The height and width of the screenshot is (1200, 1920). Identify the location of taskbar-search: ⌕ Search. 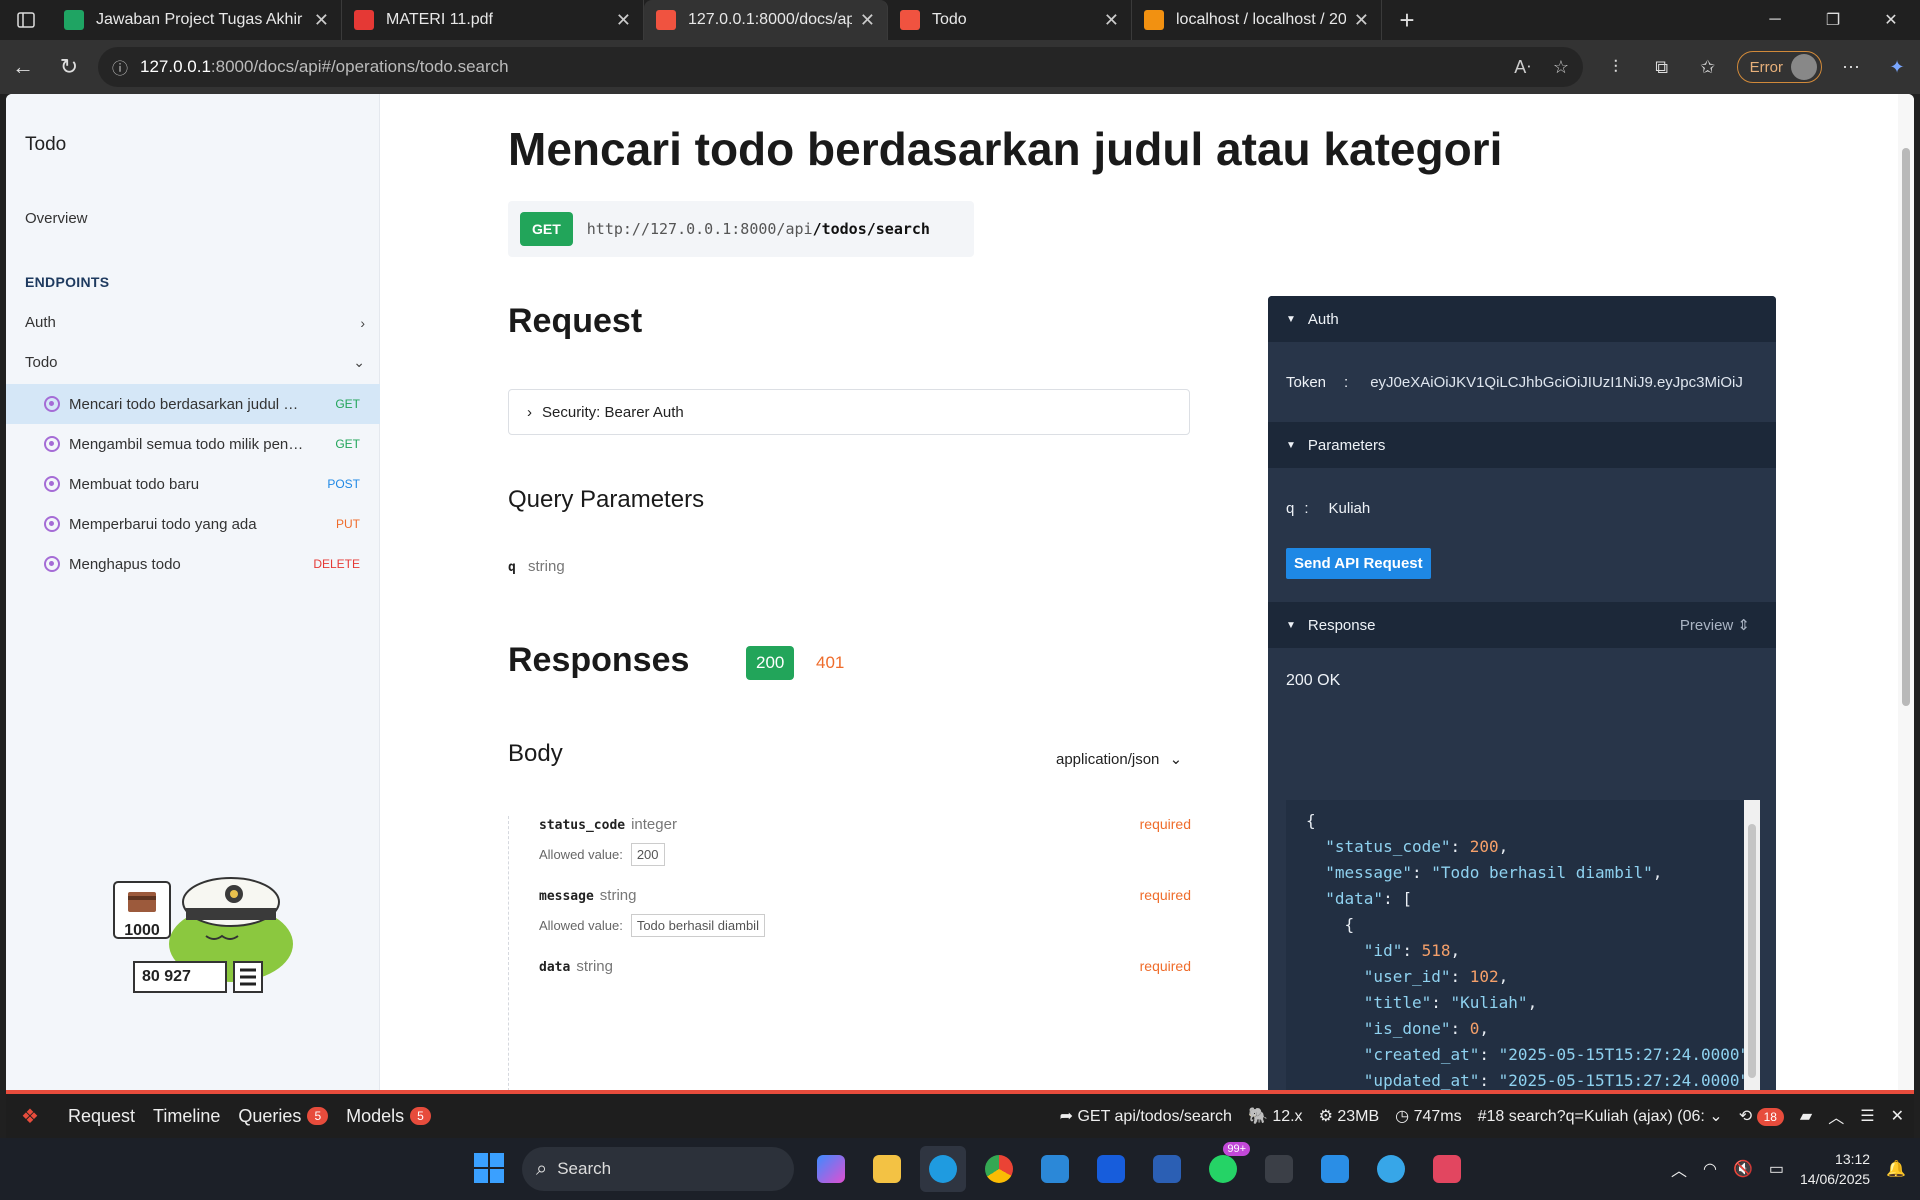
(658, 1169).